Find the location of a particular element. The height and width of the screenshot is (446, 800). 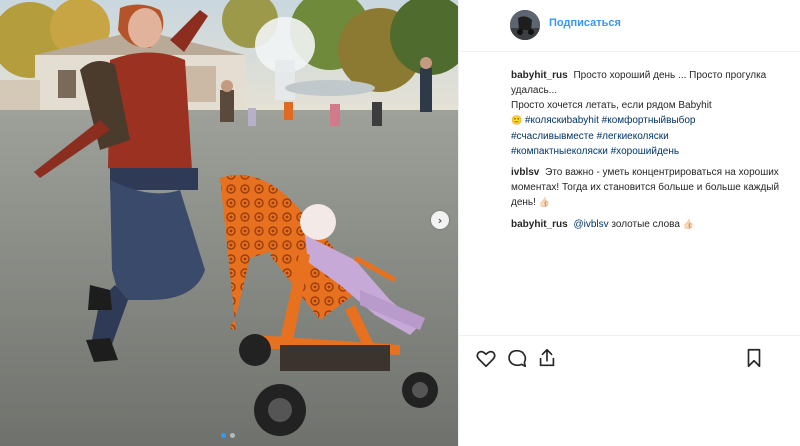

comment-text: золотые слова is located at coordinates (645, 224).